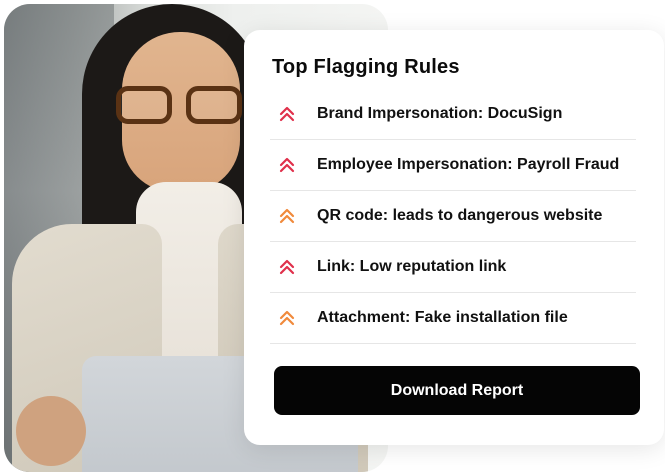 The image size is (665, 476). I want to click on list-item: Employee Impersonation: Payroll Fraud, so click(453, 165).